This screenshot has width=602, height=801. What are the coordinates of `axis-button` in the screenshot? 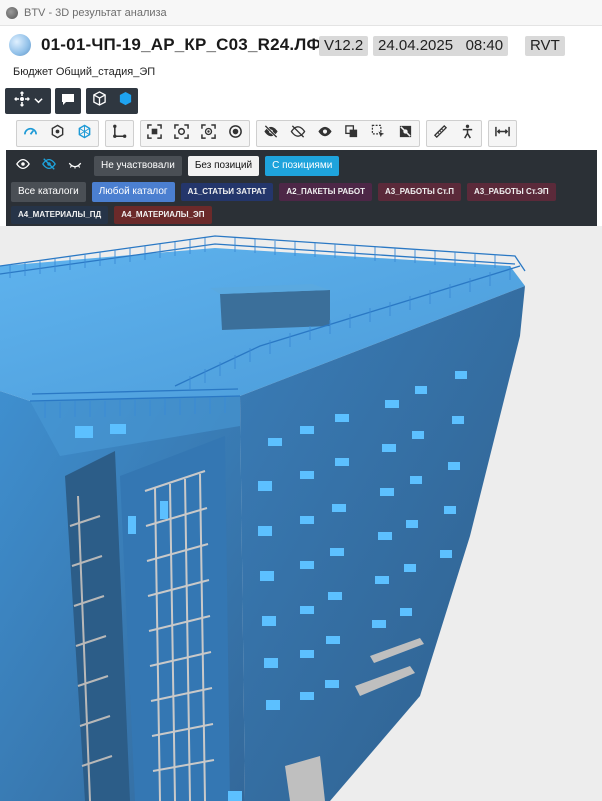 It's located at (119, 133).